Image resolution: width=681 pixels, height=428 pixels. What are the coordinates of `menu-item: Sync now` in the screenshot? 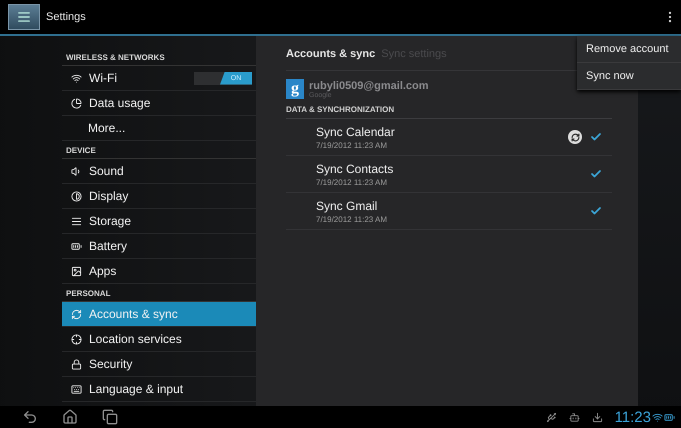 It's located at (629, 76).